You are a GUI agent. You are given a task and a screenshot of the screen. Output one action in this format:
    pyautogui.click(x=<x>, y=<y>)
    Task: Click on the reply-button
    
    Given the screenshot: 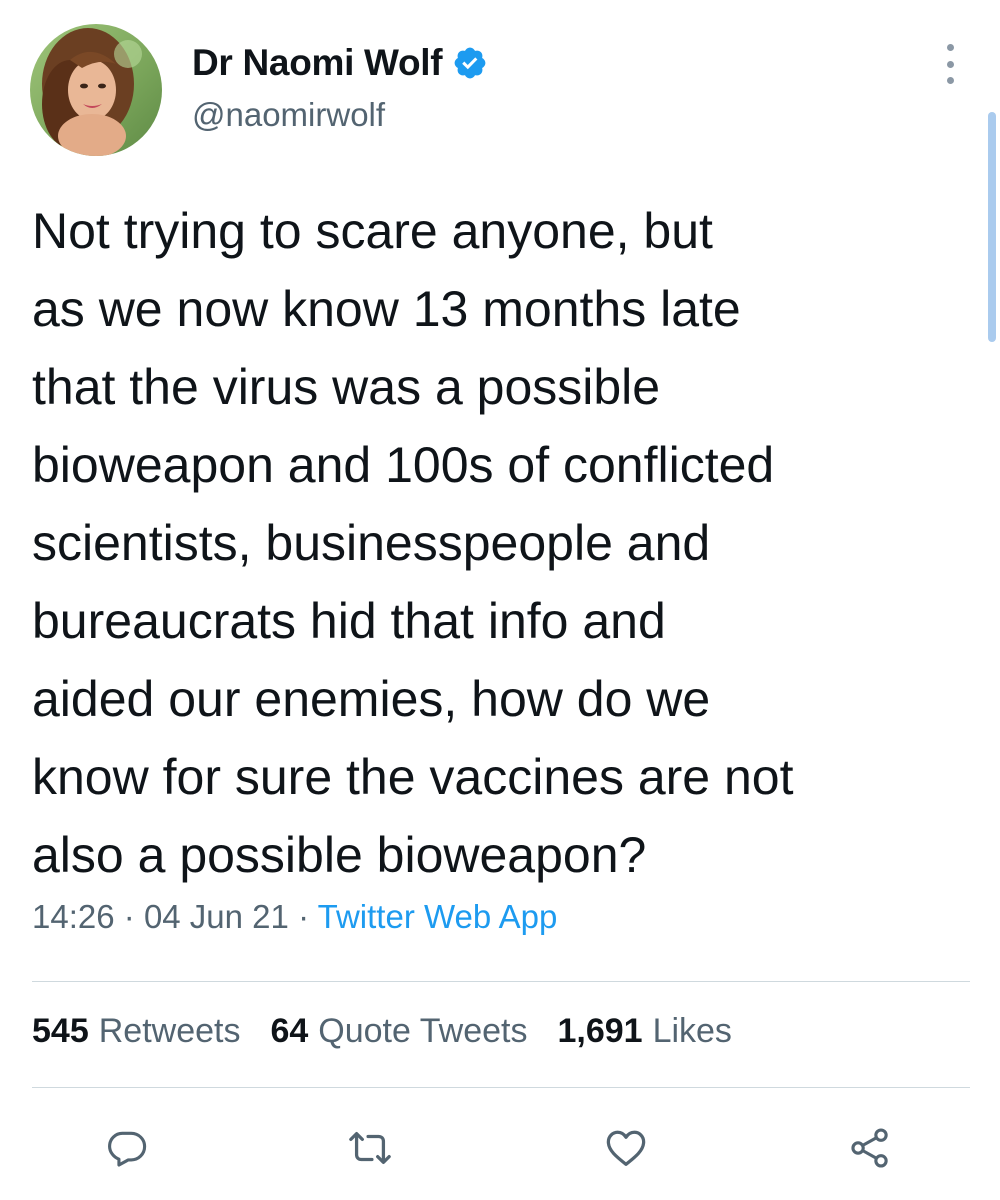 What is the action you would take?
    pyautogui.click(x=127, y=1148)
    